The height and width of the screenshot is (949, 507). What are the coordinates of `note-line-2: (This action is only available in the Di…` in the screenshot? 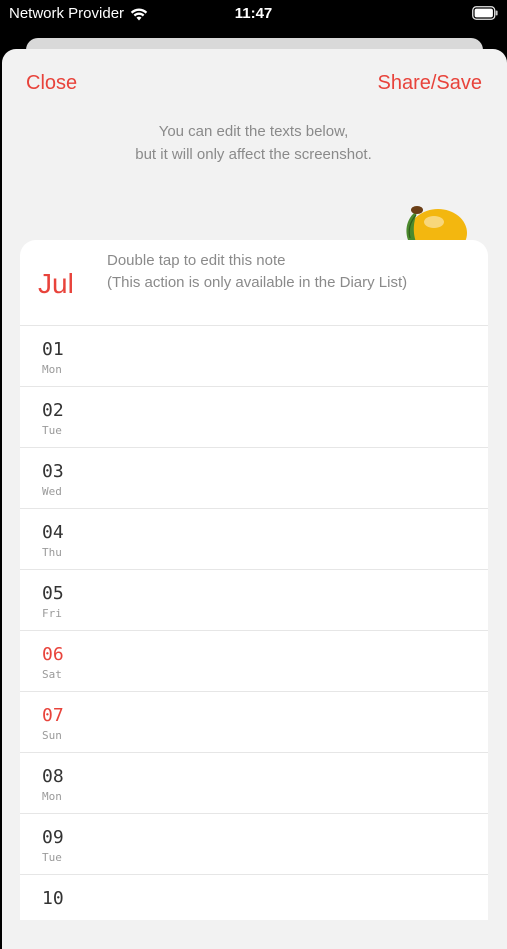 It's located at (257, 282).